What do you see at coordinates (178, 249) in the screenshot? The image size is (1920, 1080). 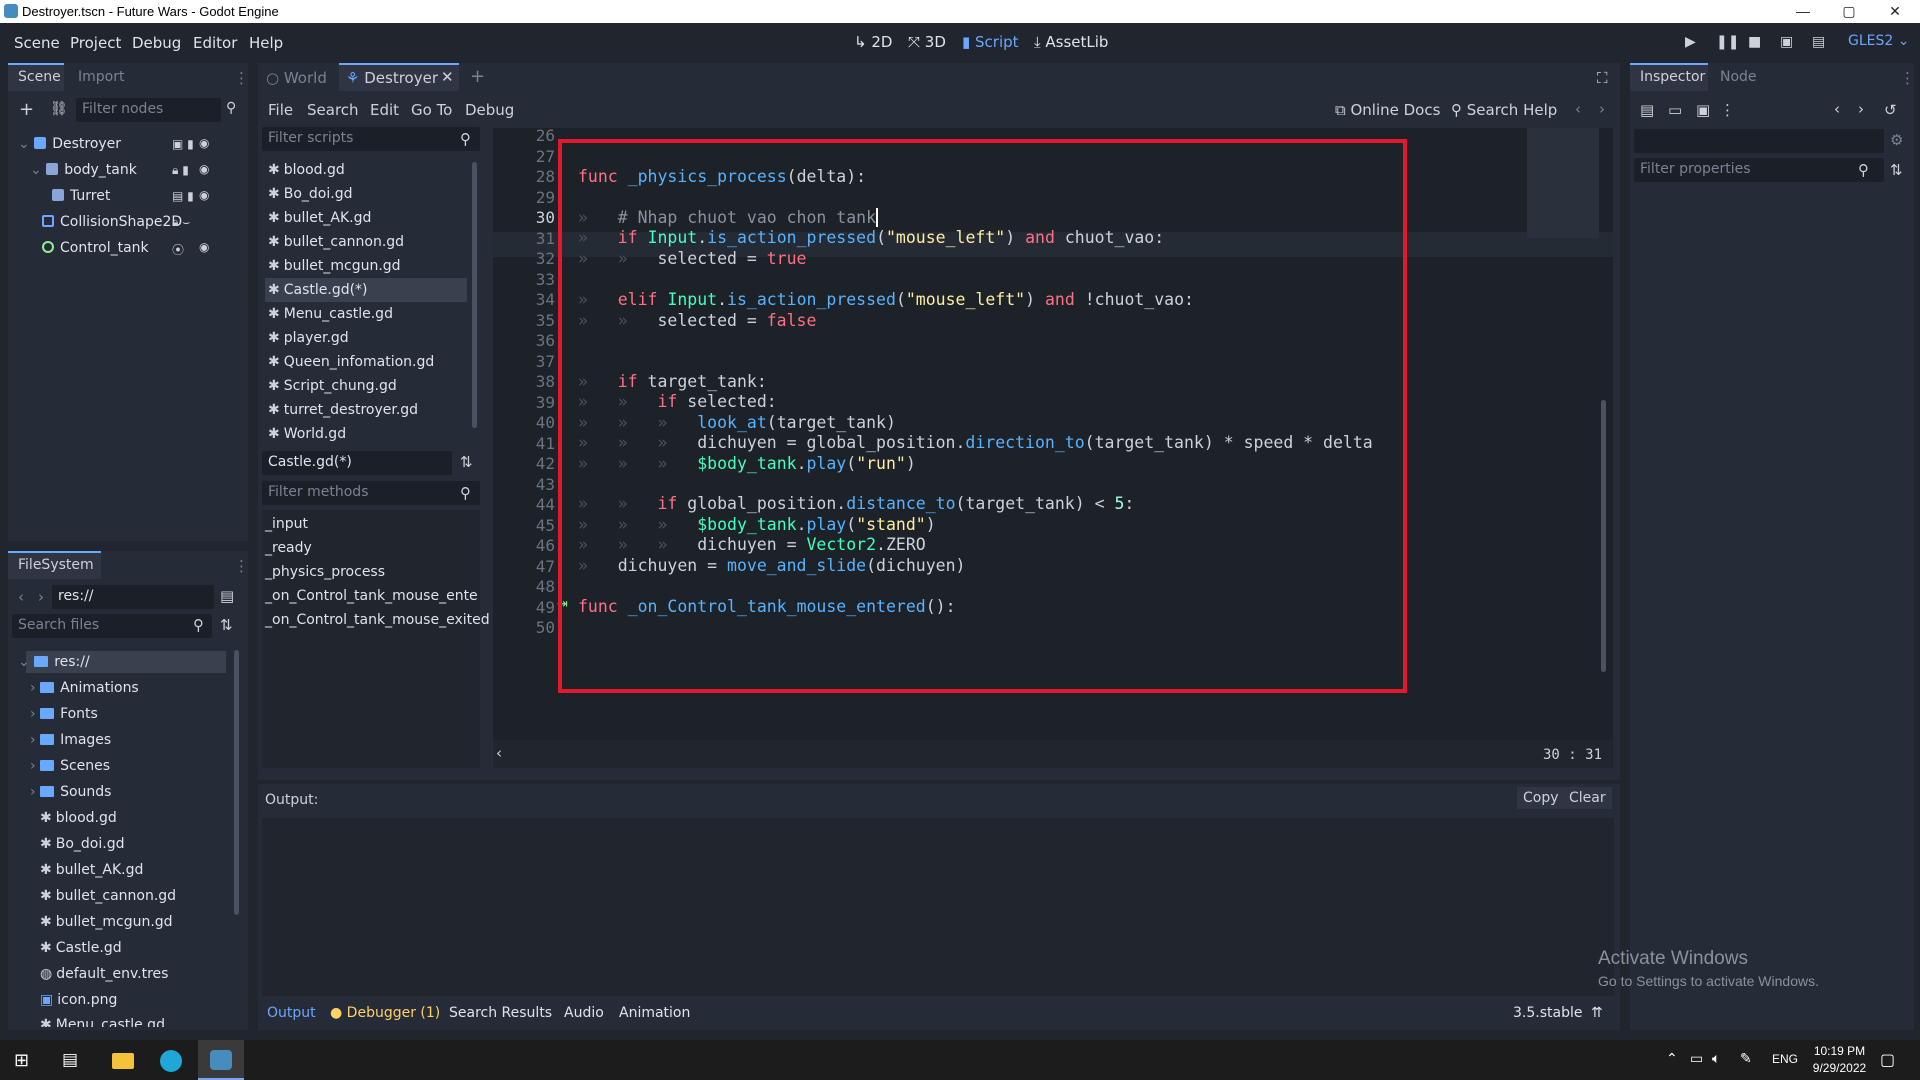 I see `signal-icon: ⦿` at bounding box center [178, 249].